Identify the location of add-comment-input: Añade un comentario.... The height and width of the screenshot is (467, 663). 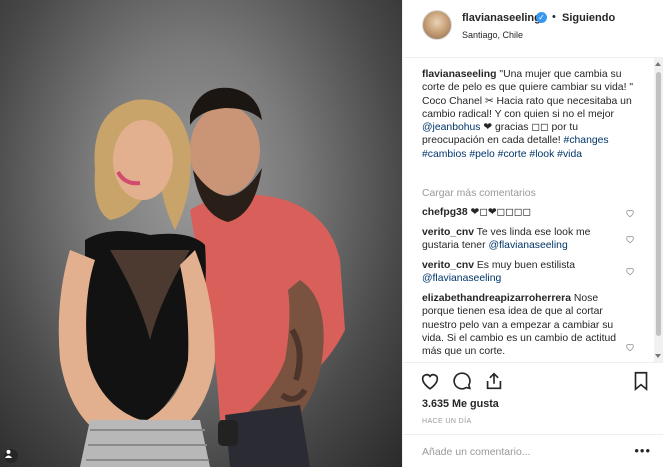
(476, 452).